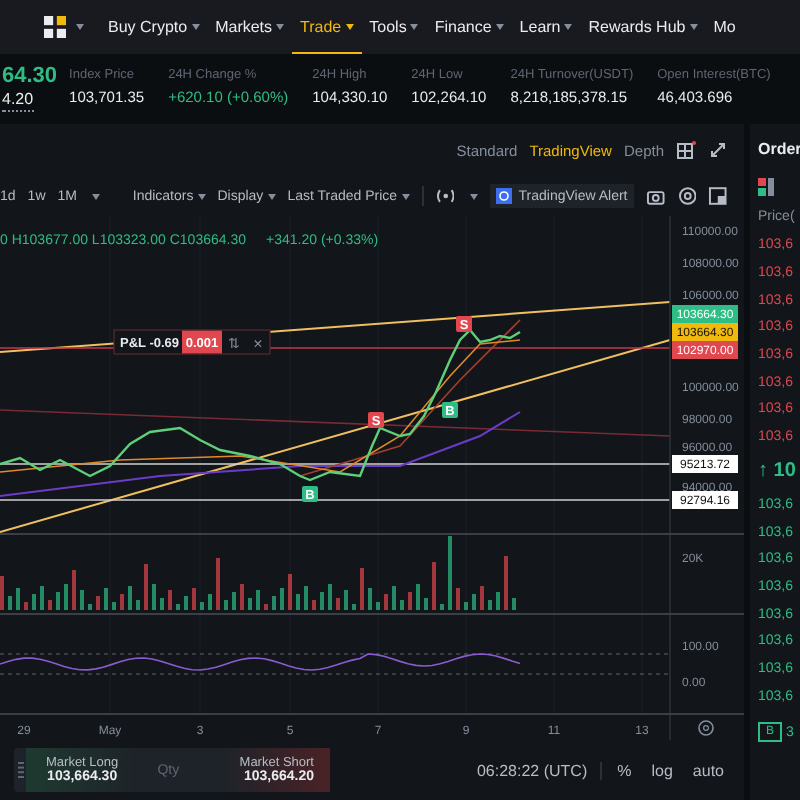 The height and width of the screenshot is (800, 800). Describe the element at coordinates (445, 196) in the screenshot. I see `signal-icon` at that location.